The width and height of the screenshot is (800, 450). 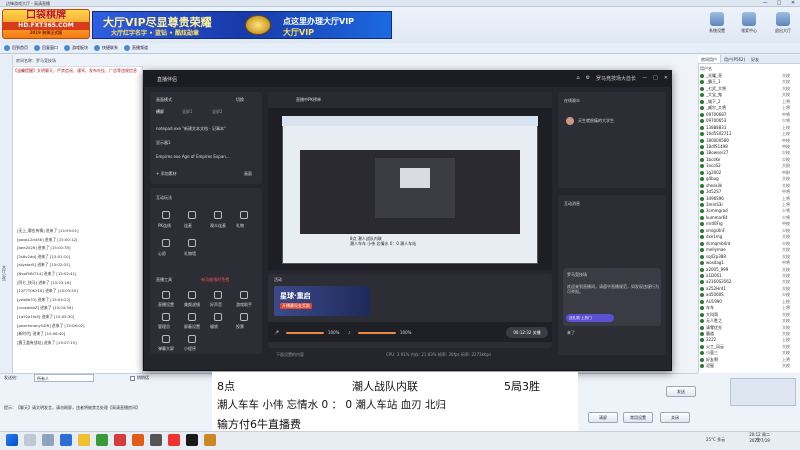 I want to click on user-row: _大宝_鬼 大校, so click(x=748, y=95).